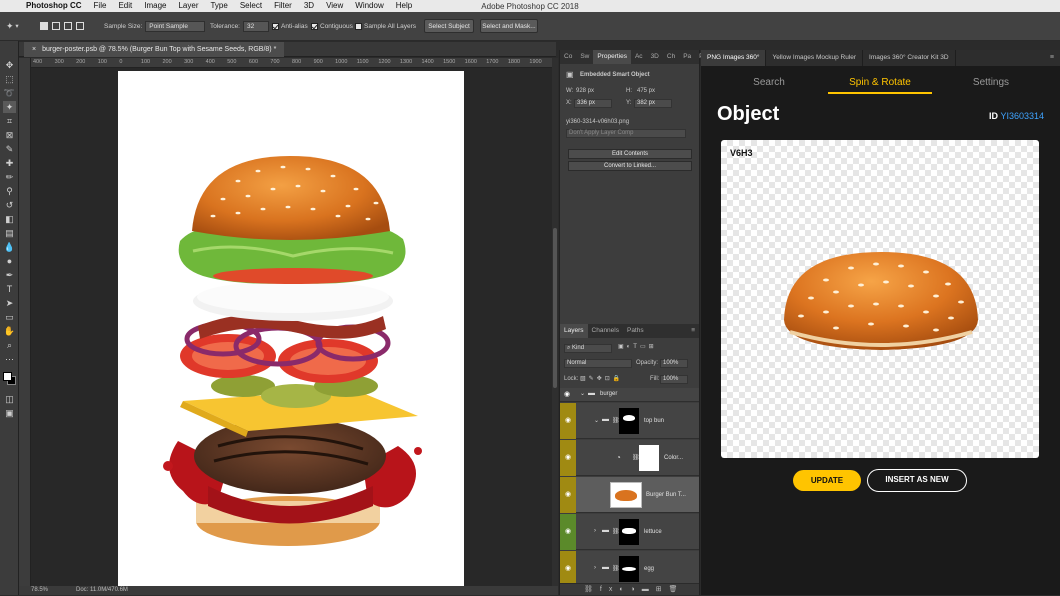 Image resolution: width=1060 pixels, height=596 pixels. I want to click on layer-egg: ◉ › ▬ ⛓ egg, so click(629, 569).